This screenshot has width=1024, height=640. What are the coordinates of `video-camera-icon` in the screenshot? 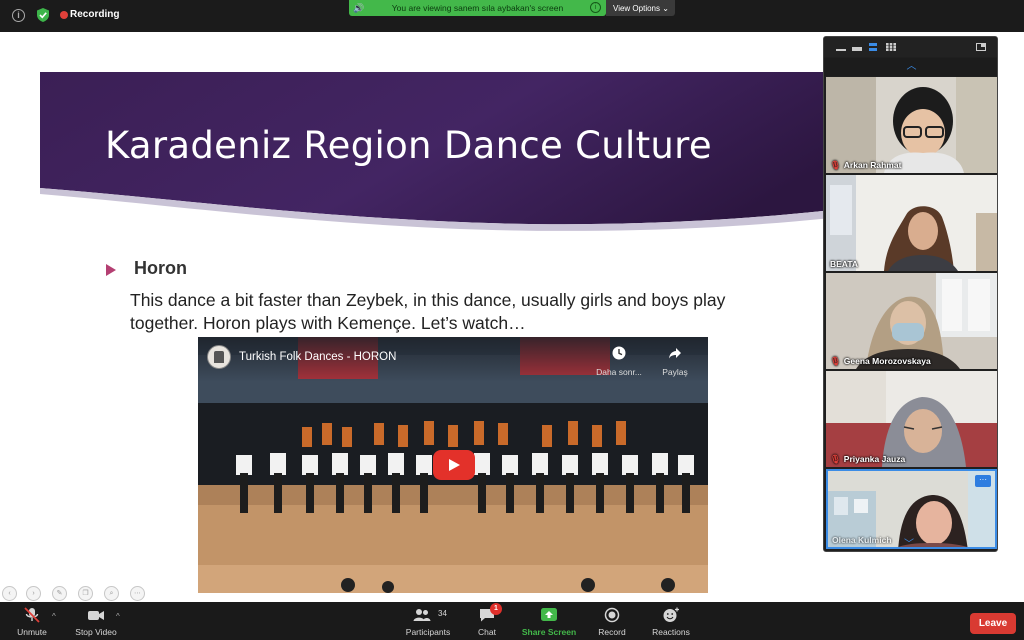 It's located at (96, 615).